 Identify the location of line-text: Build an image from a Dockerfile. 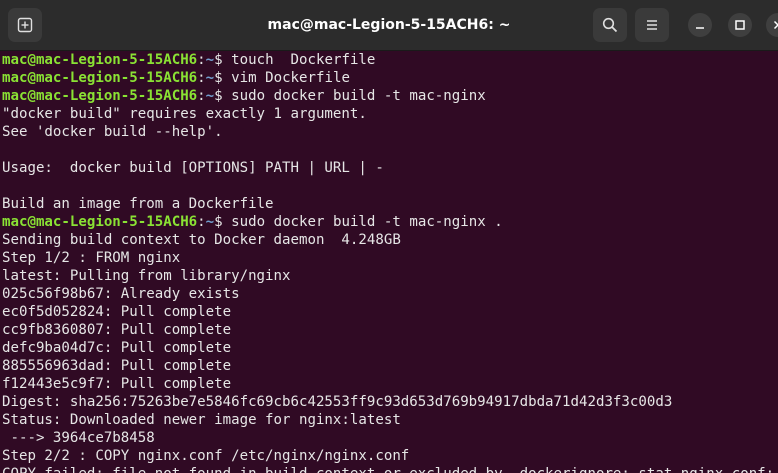
(138, 204).